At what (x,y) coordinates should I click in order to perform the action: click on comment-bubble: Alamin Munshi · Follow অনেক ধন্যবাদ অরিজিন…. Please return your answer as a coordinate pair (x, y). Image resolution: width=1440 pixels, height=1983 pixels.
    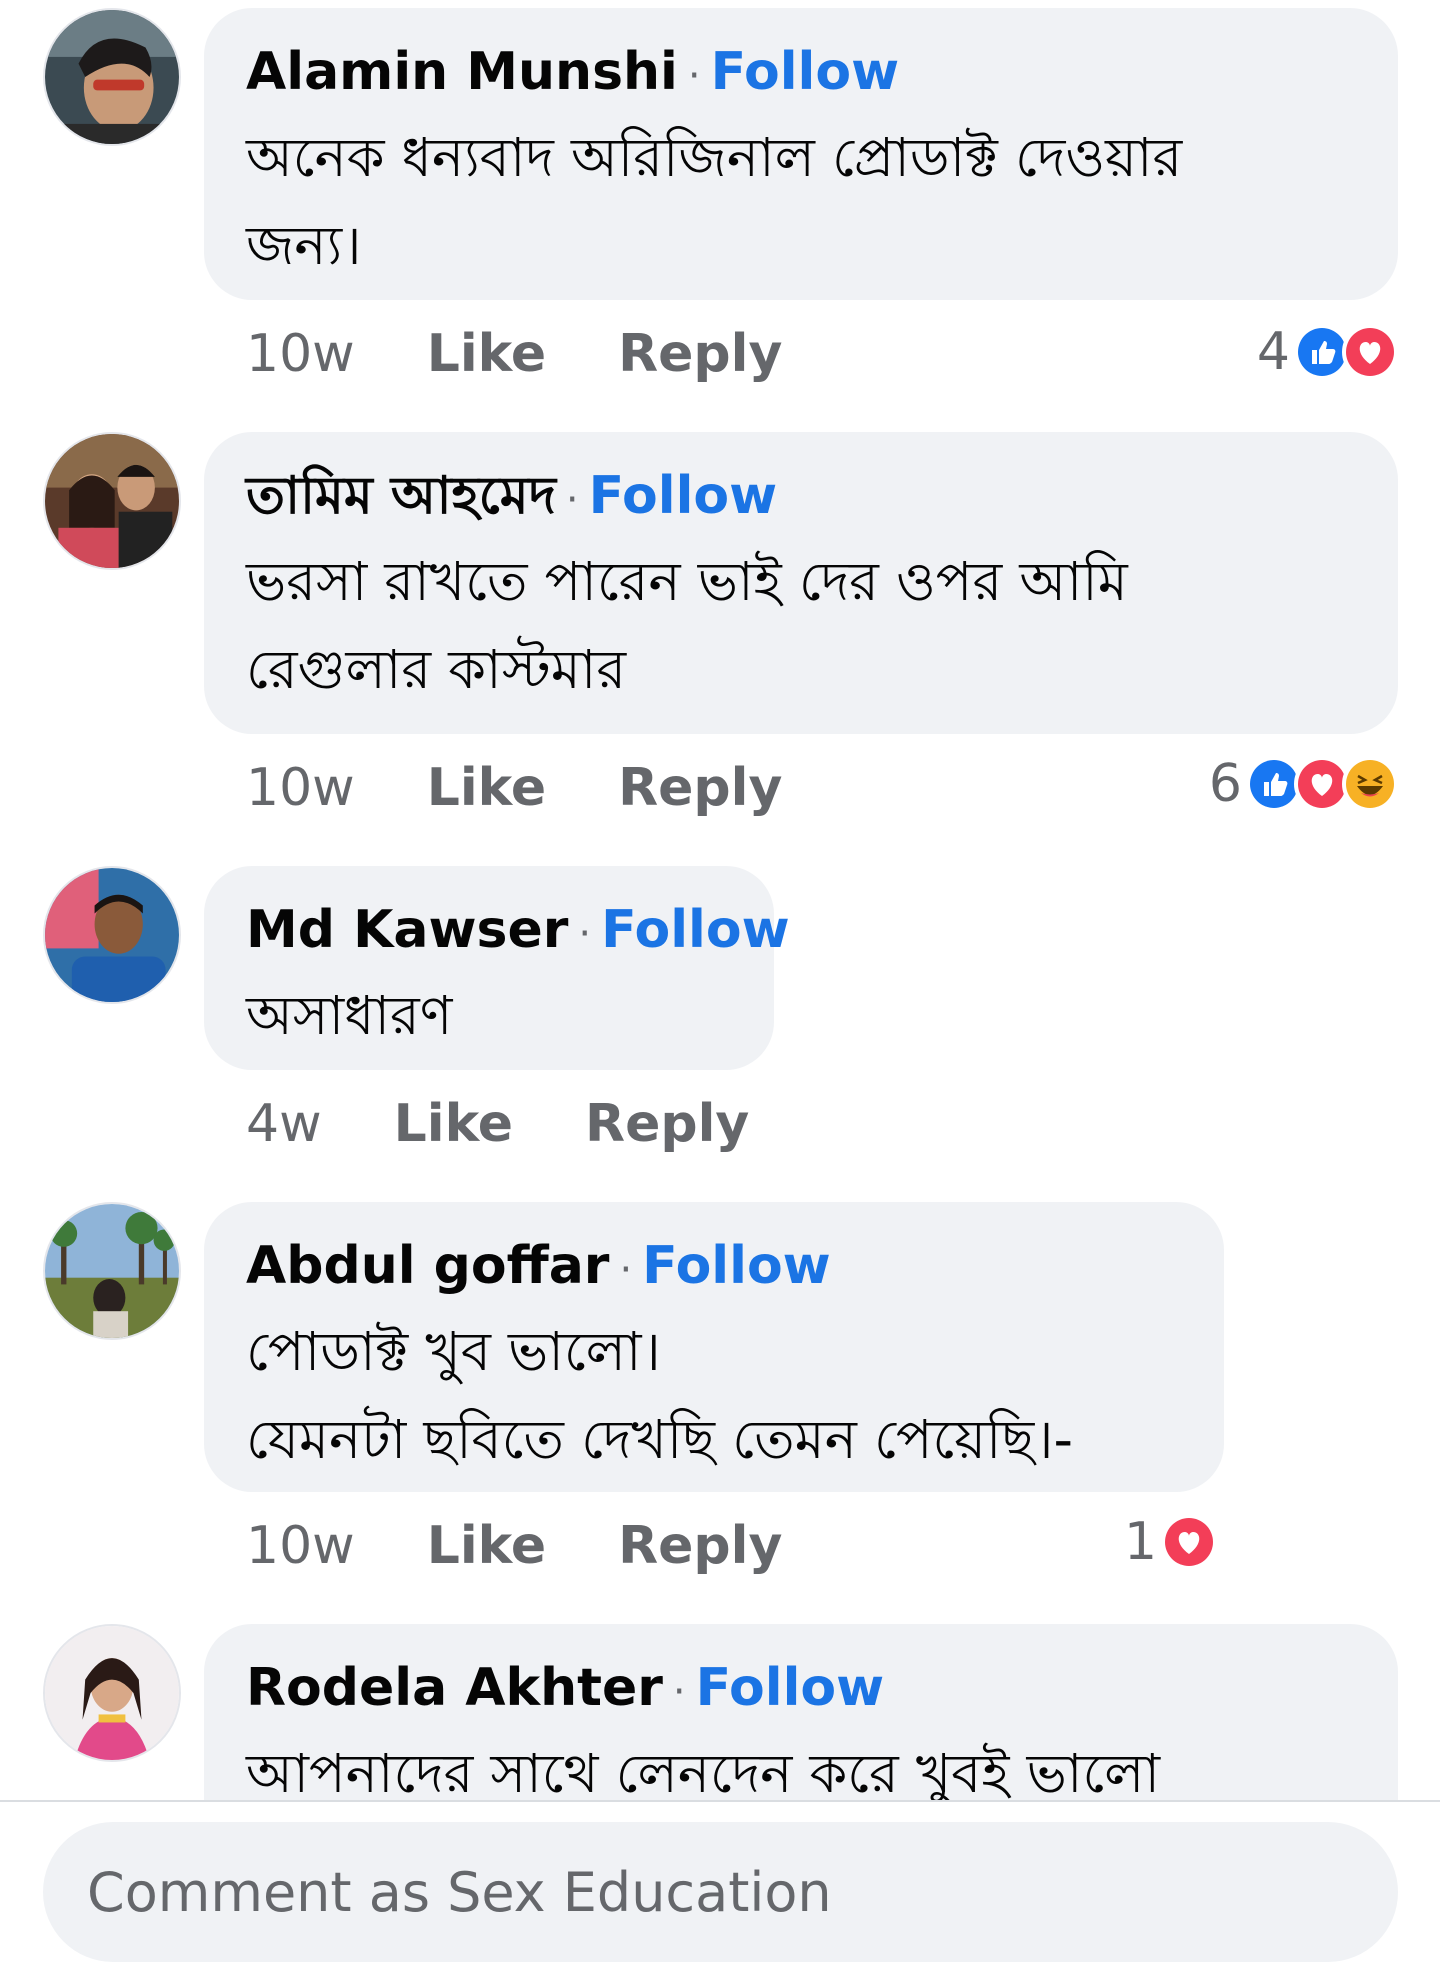
    Looking at the image, I should click on (801, 154).